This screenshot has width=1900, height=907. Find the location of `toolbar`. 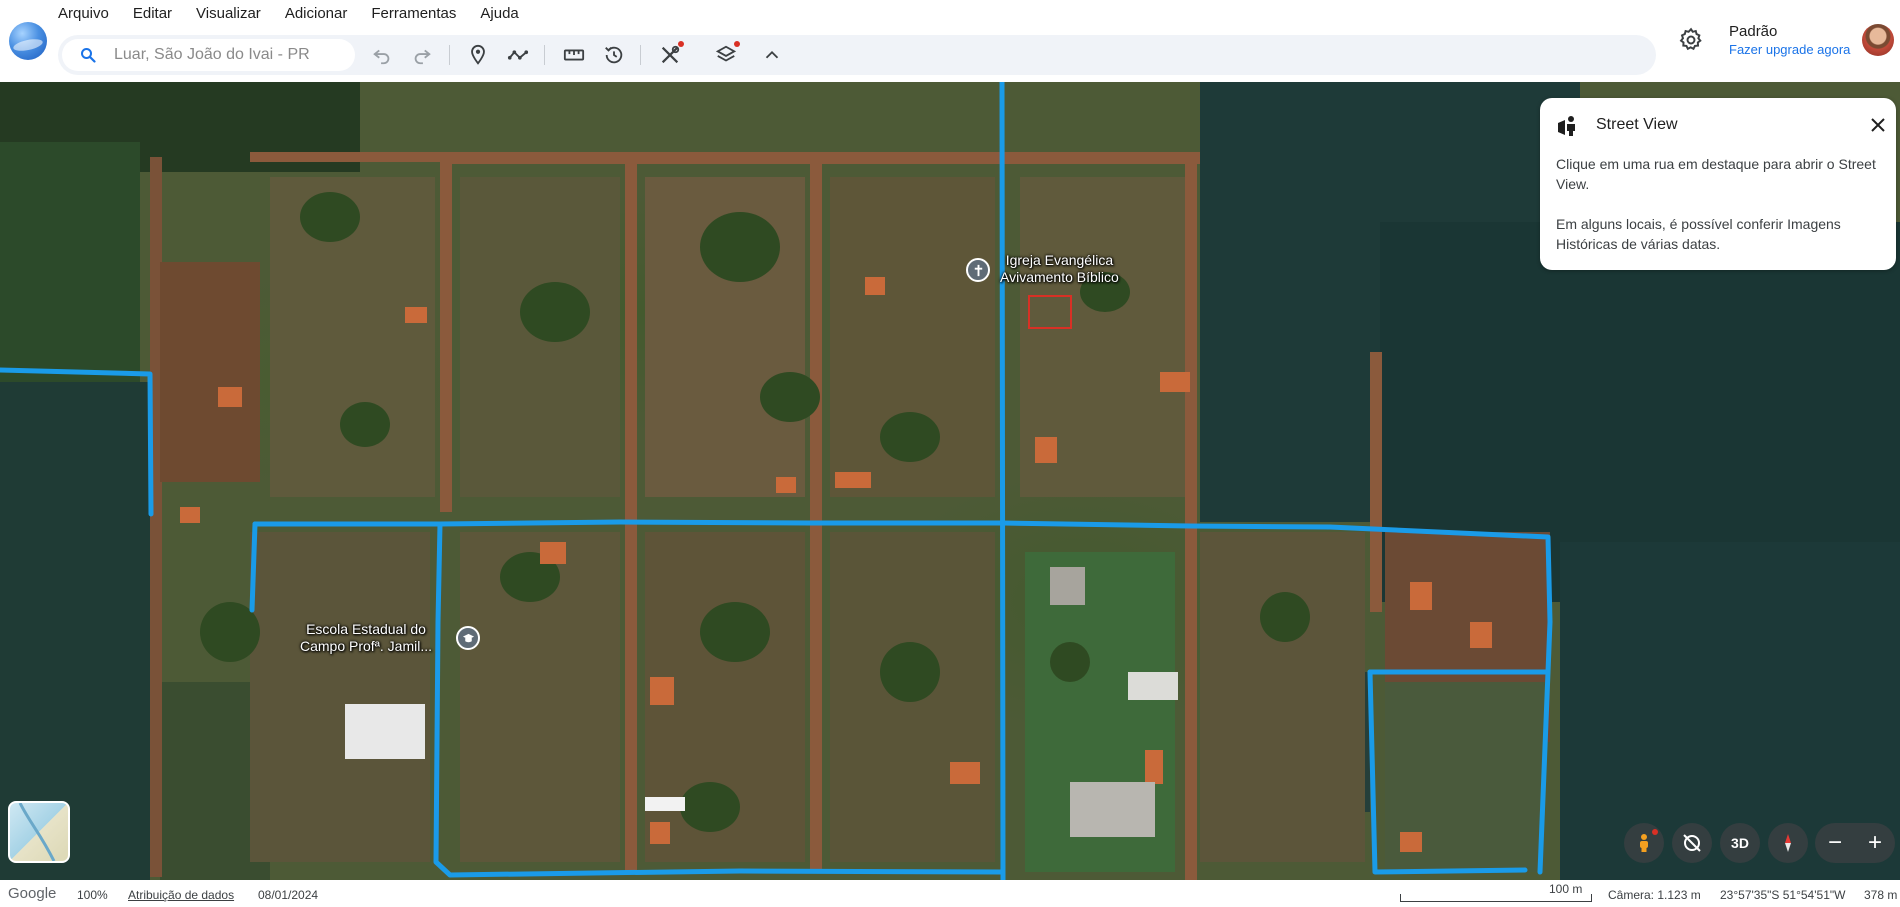

toolbar is located at coordinates (857, 55).